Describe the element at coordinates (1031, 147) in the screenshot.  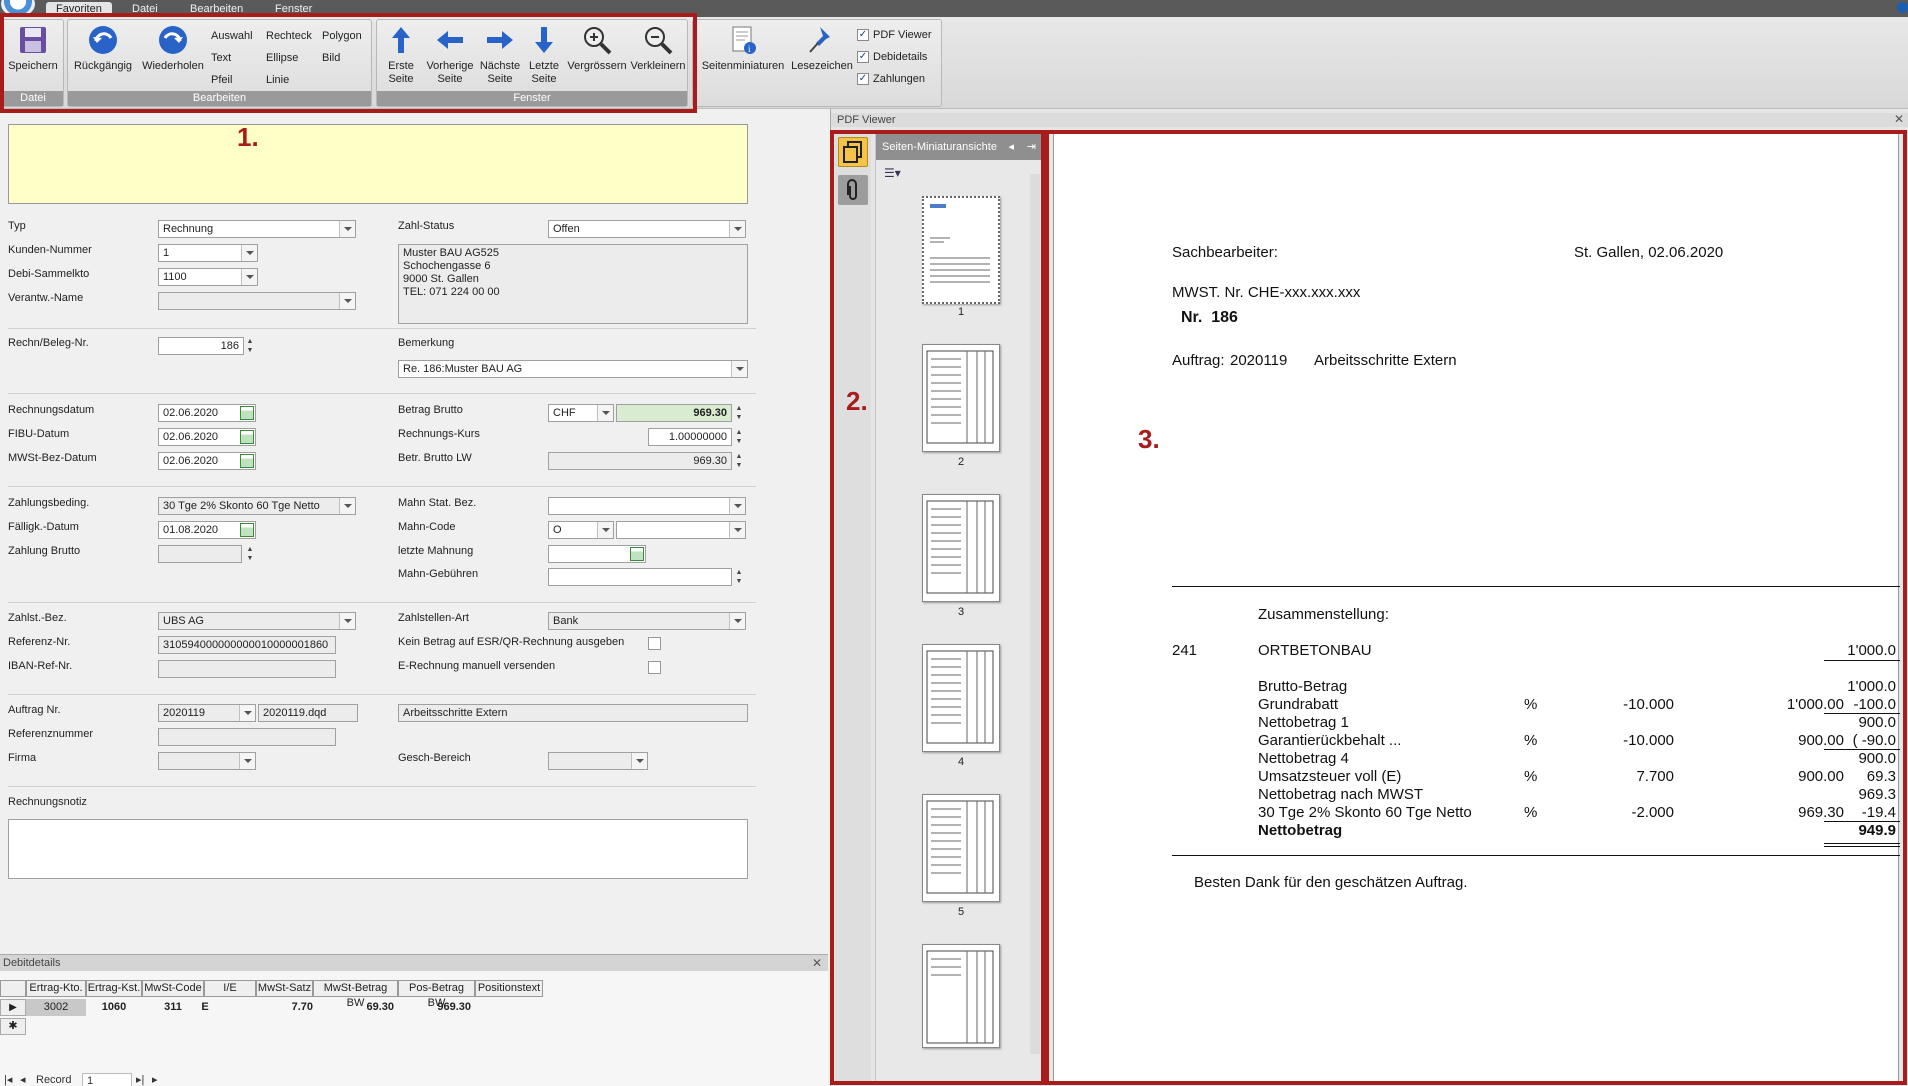
I see `exit-icon: ⇥` at that location.